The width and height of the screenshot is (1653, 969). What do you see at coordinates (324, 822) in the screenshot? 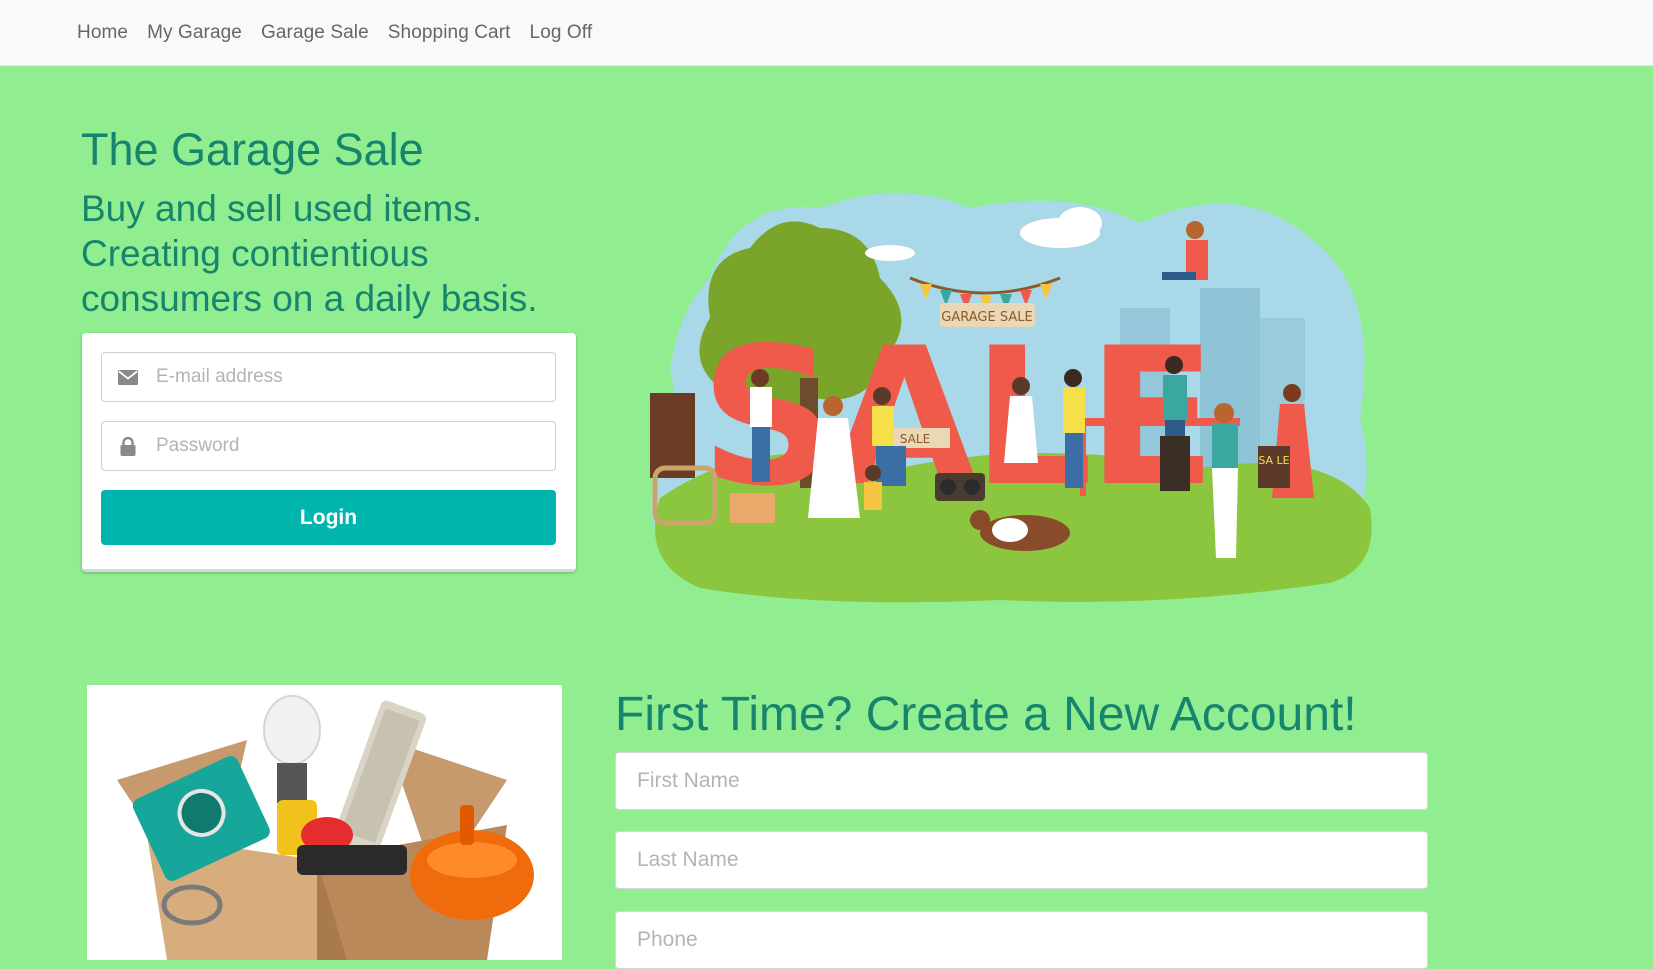
I see `box-of-items-image` at bounding box center [324, 822].